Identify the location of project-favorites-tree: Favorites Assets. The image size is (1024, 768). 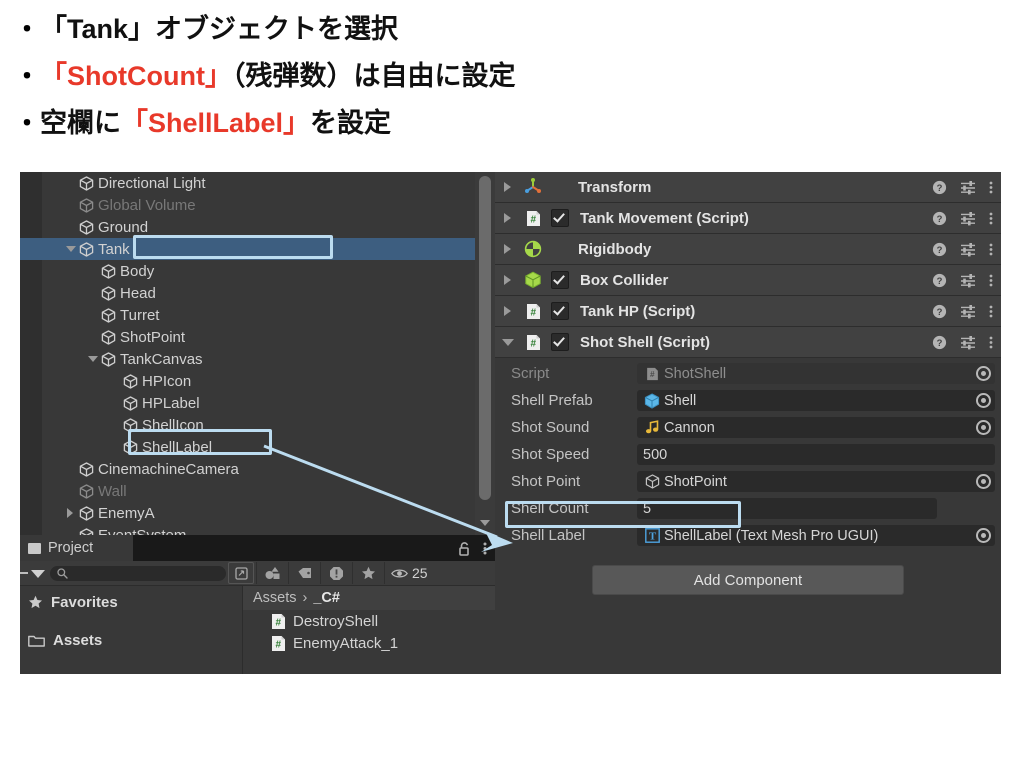
(131, 630).